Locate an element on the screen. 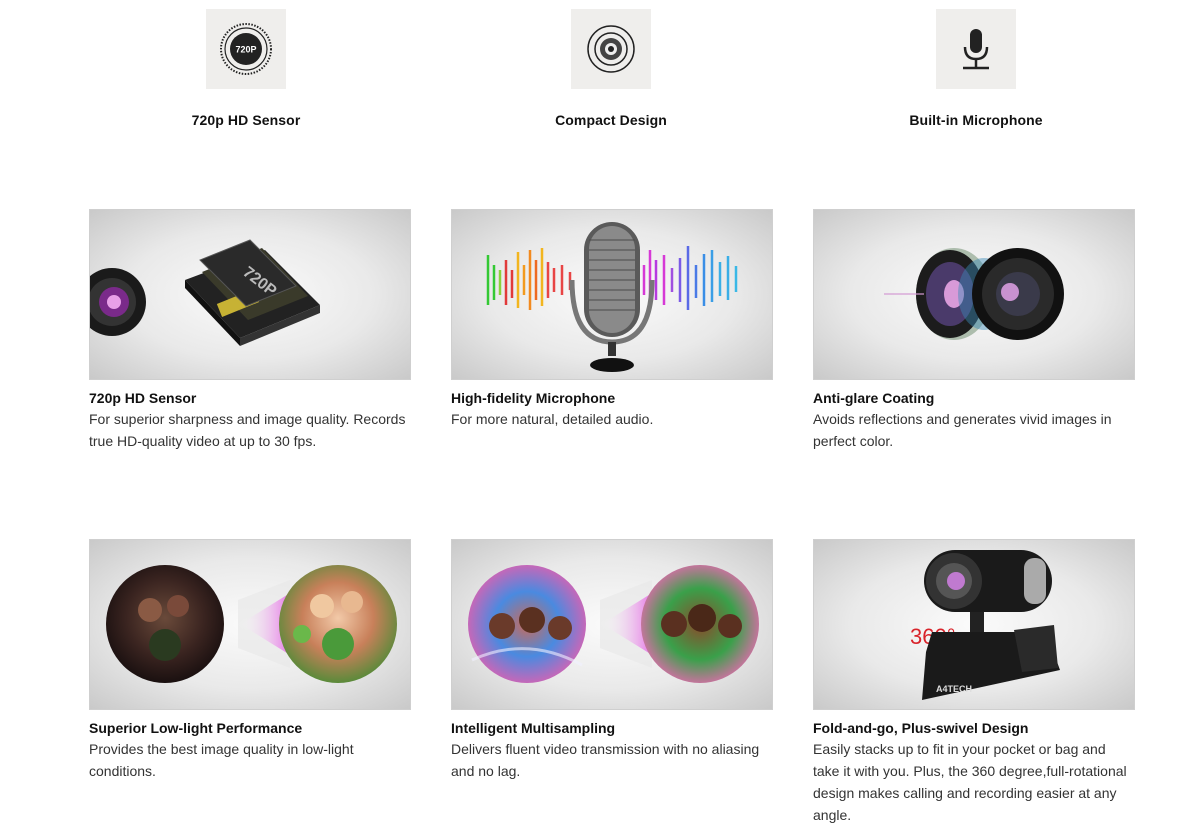 Image resolution: width=1180 pixels, height=832 pixels. sensor-icon-box: 720P is located at coordinates (246, 49).